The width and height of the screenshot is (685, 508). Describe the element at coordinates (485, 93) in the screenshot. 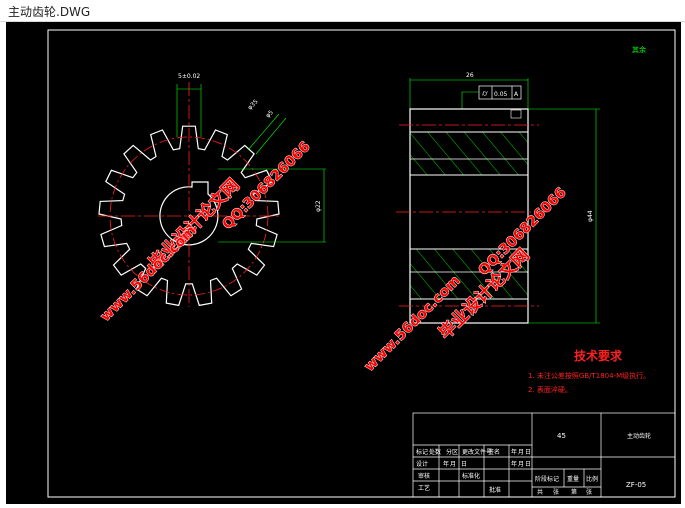

I see `gdt-symbol: ⌭` at that location.